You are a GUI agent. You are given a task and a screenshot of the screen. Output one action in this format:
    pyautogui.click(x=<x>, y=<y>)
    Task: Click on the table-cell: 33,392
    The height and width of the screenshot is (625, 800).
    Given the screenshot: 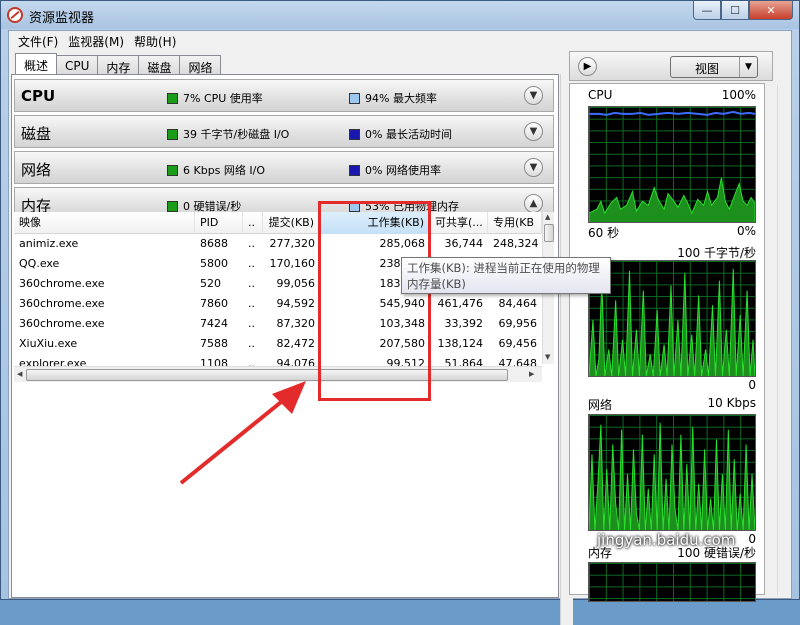 What is the action you would take?
    pyautogui.click(x=464, y=323)
    